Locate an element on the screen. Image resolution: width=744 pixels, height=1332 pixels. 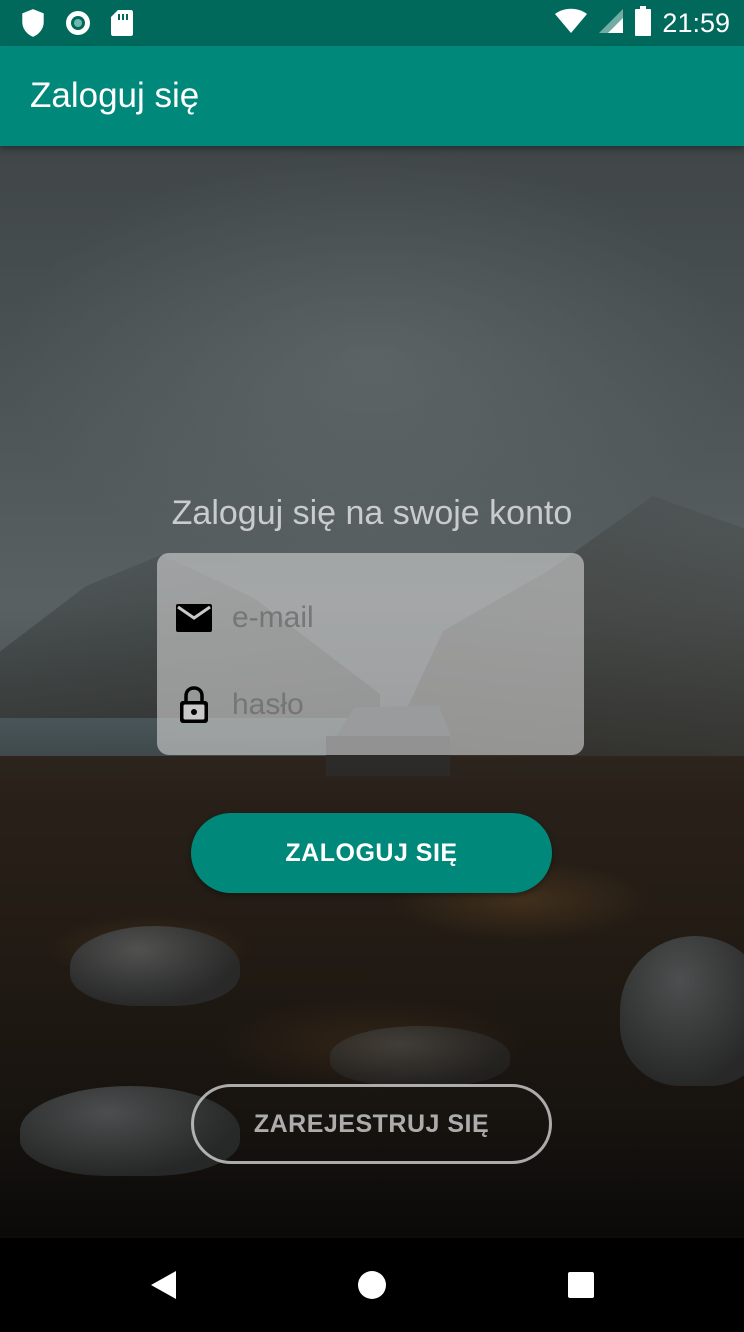
app-bar: Zaloguj się is located at coordinates (372, 96).